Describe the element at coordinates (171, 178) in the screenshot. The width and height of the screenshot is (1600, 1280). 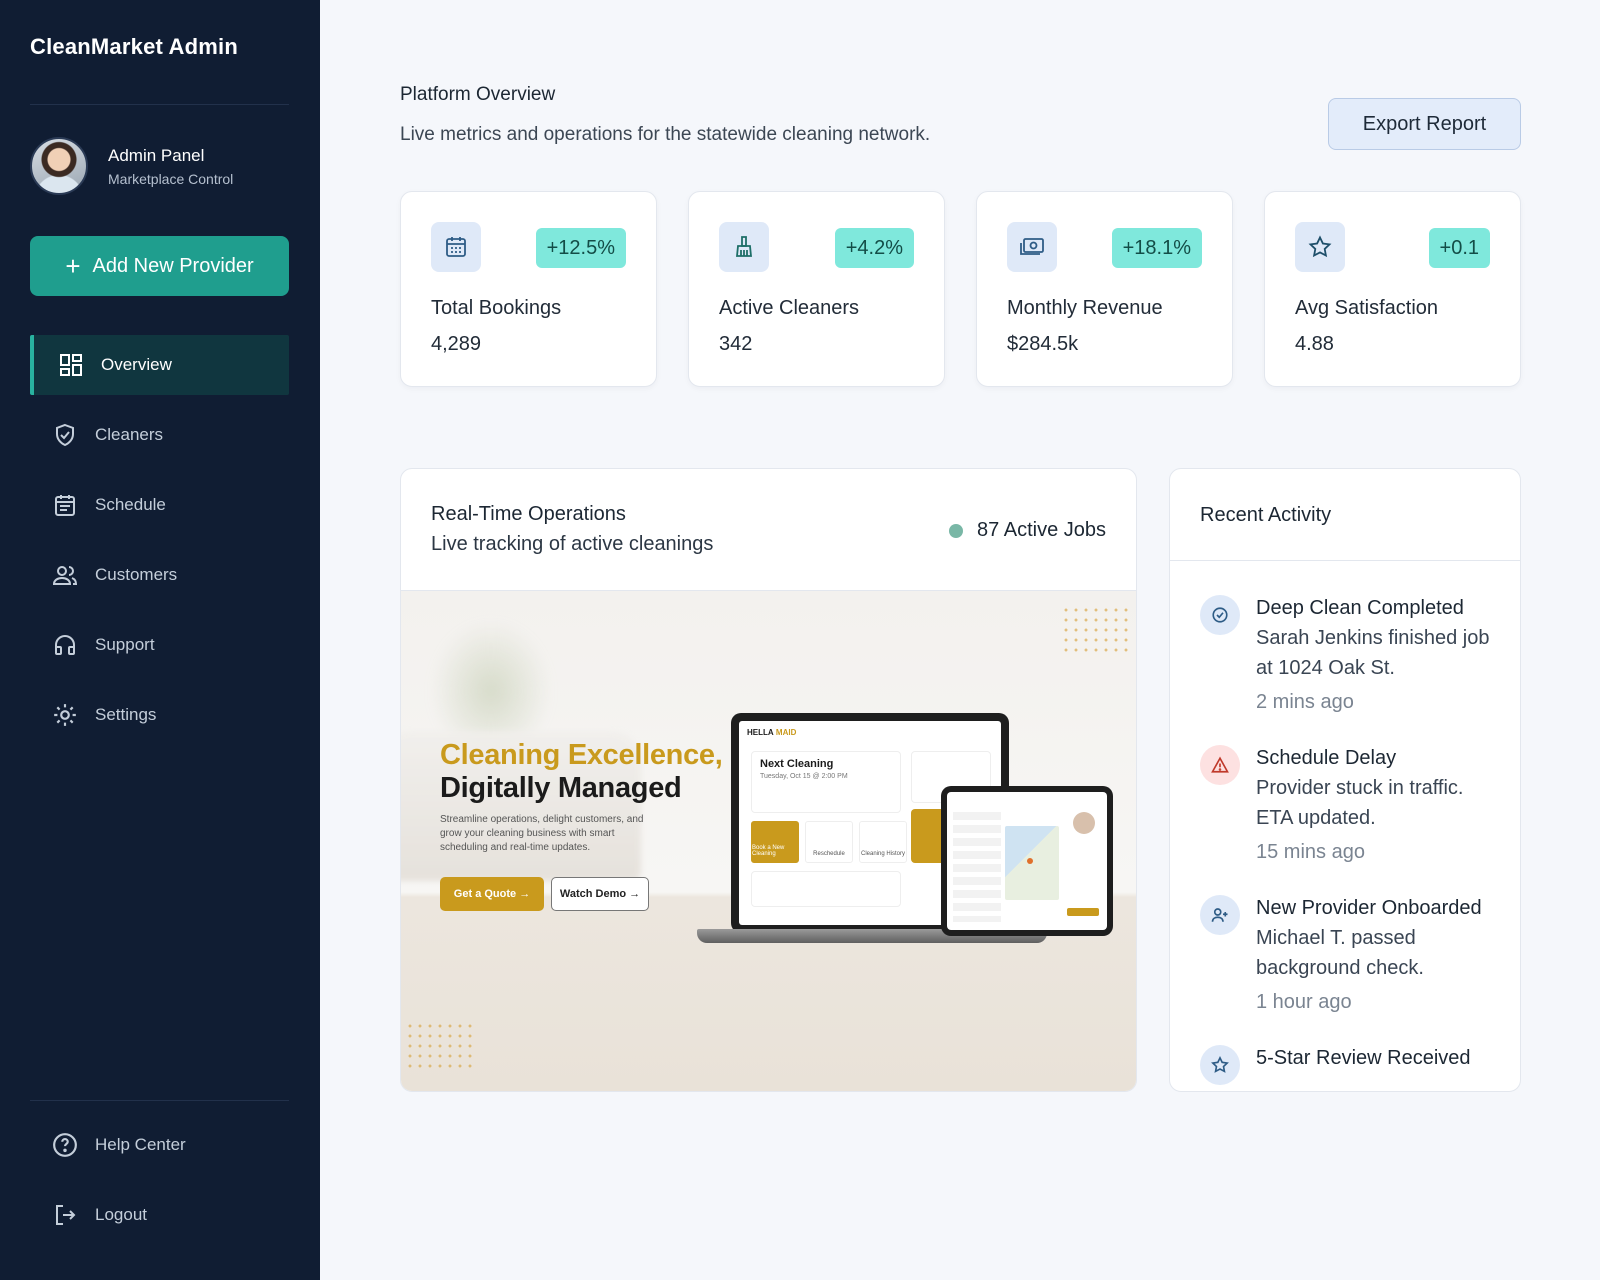
I see `profile-role: Marketplace Control` at that location.